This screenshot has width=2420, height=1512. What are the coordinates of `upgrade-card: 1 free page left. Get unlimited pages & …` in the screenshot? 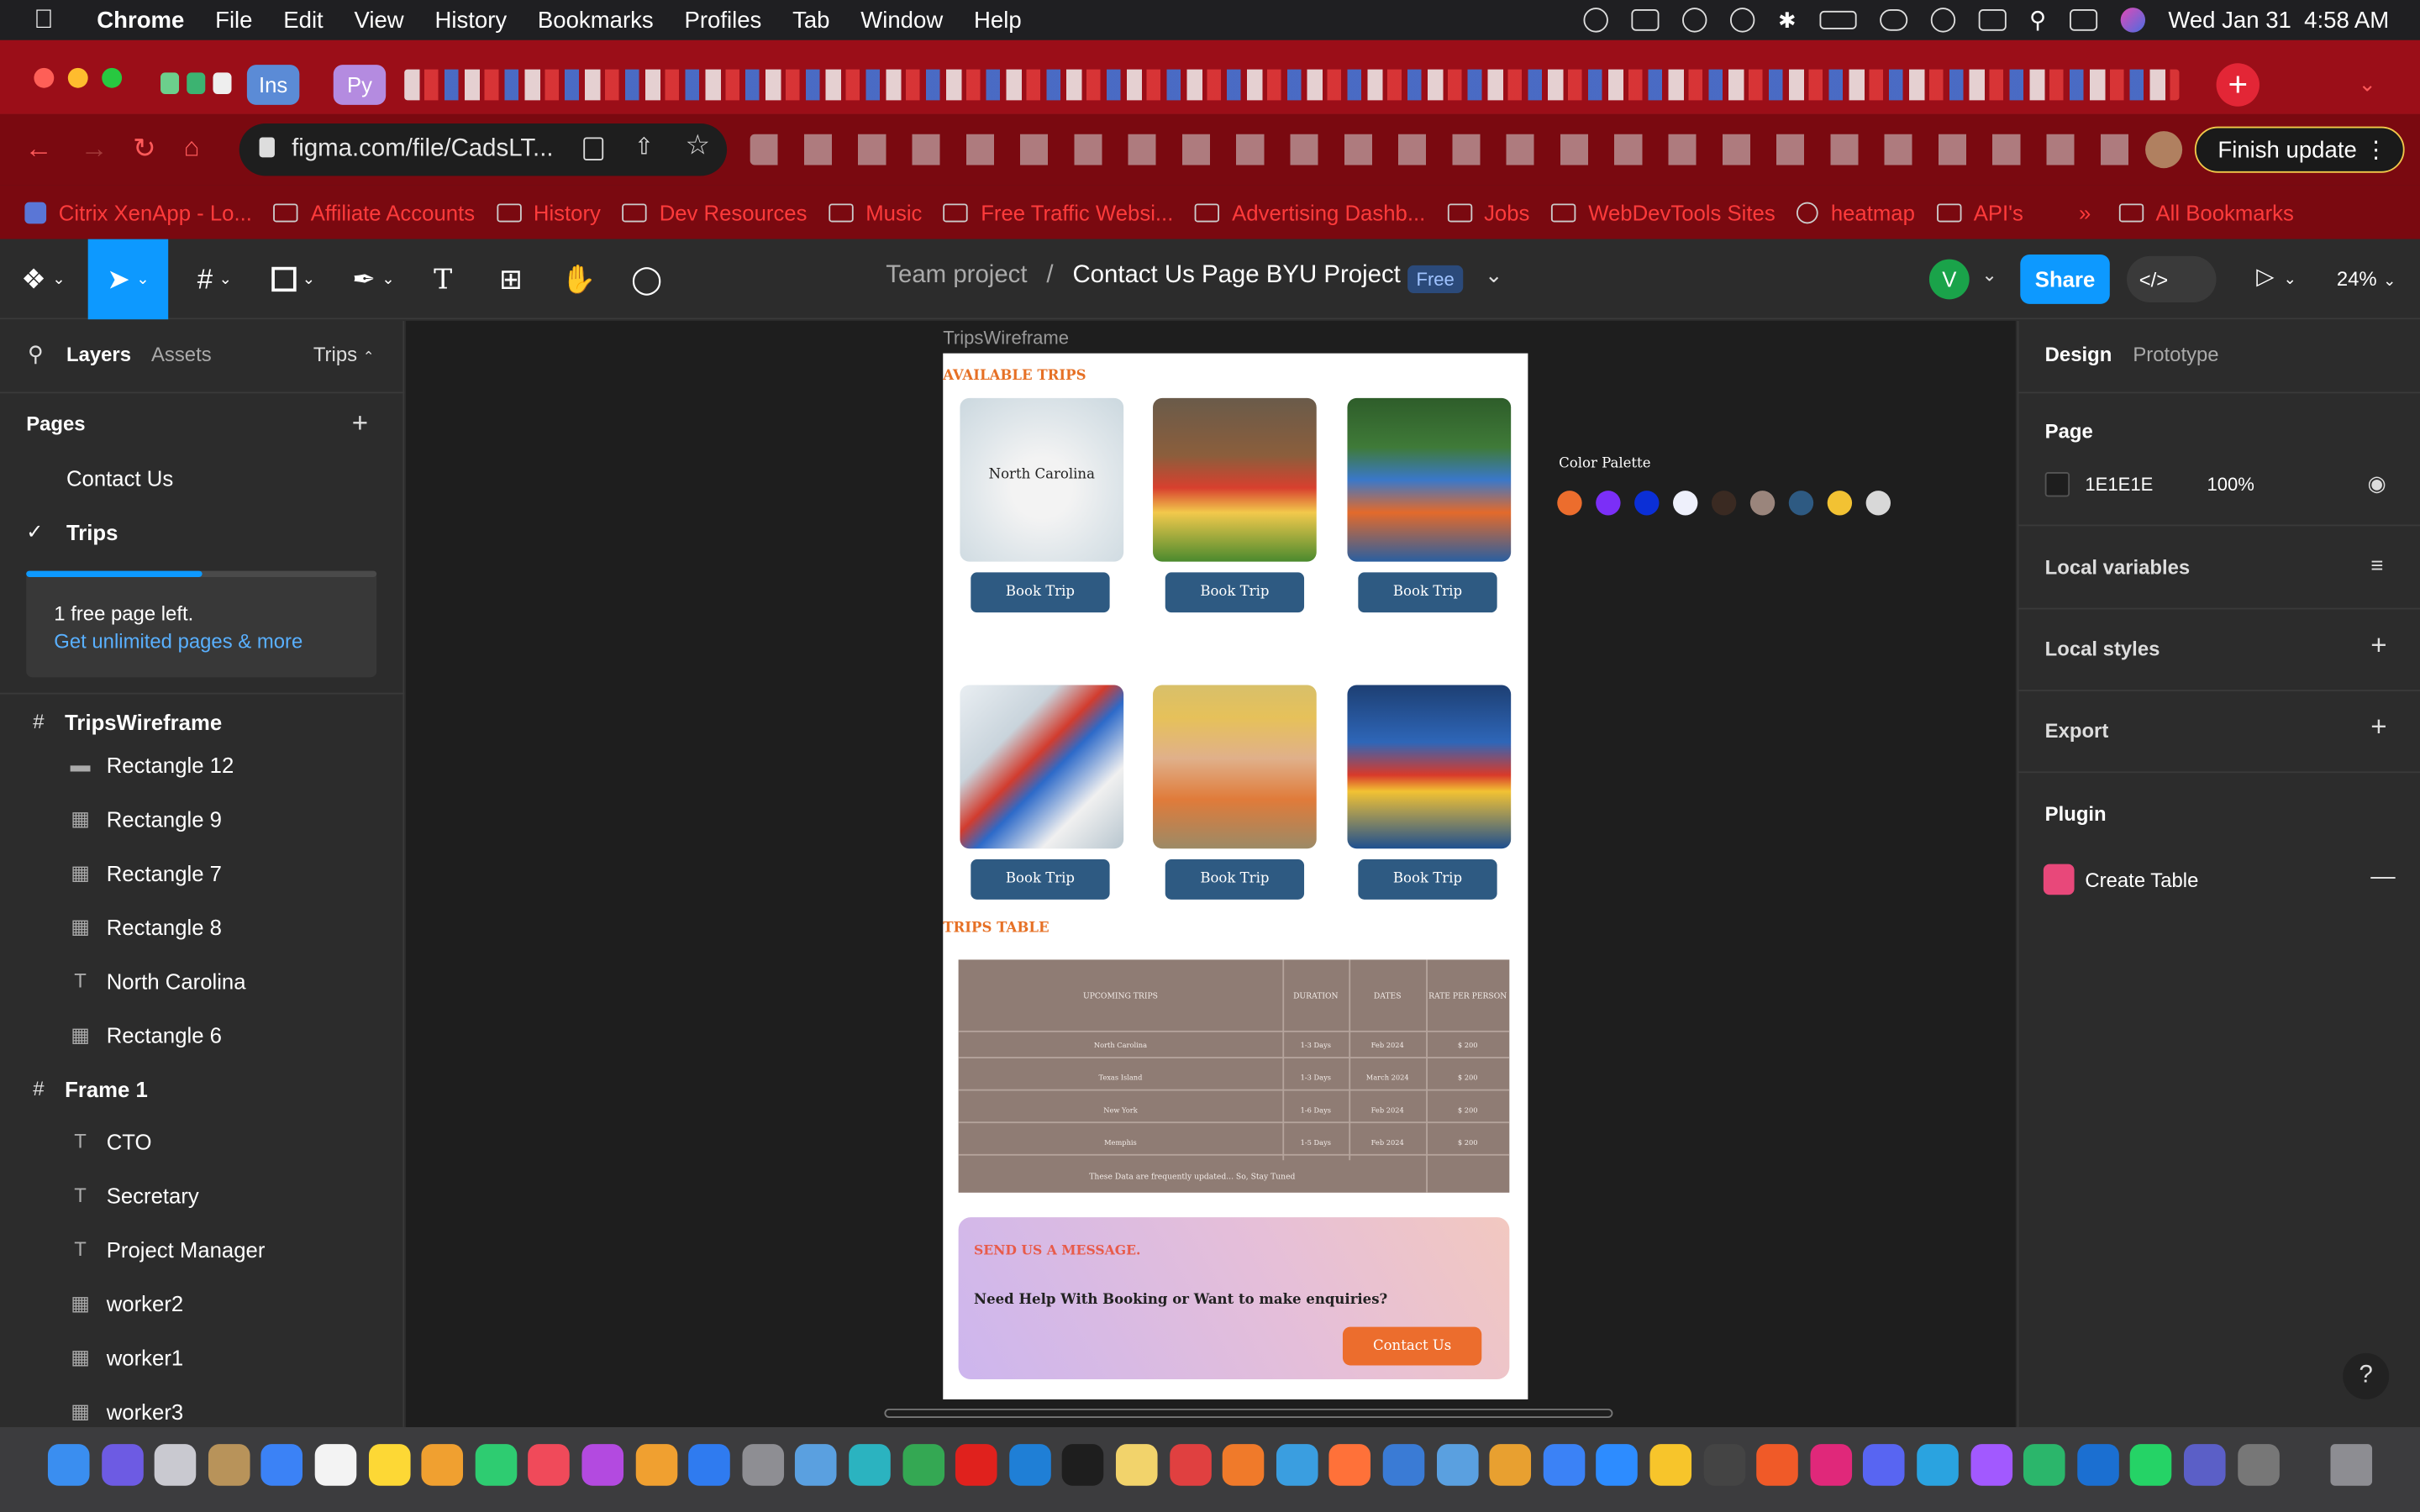 It's located at (202, 624).